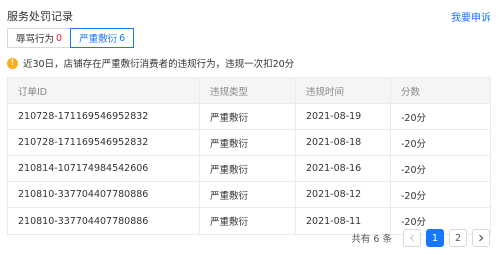 This screenshot has height=255, width=499. What do you see at coordinates (59, 38) in the screenshot?
I see `tab-count: 0` at bounding box center [59, 38].